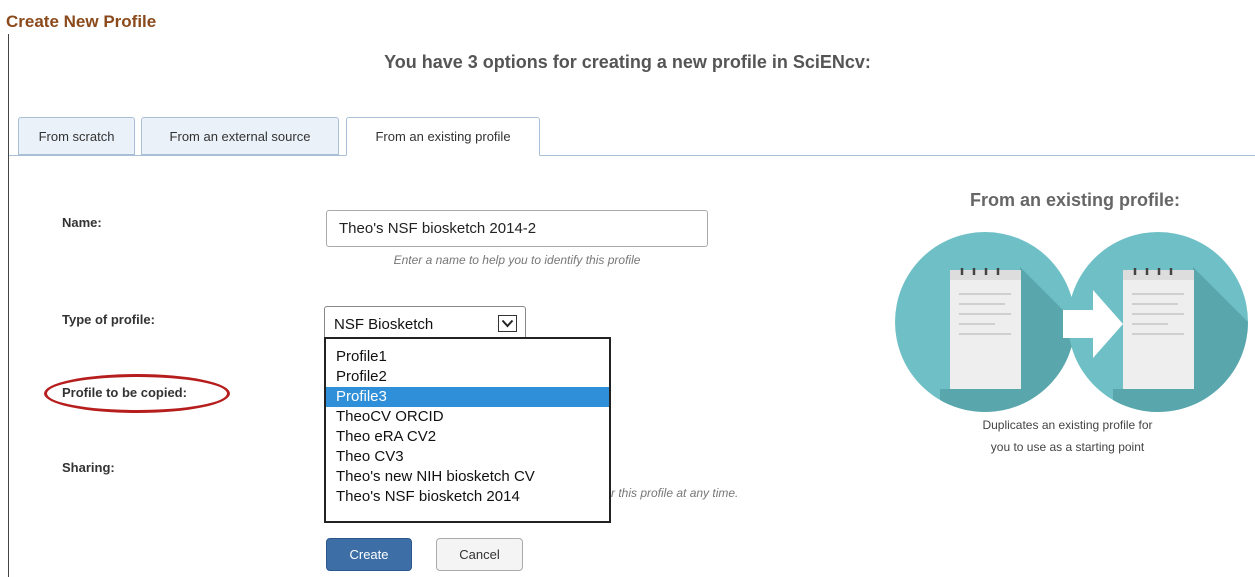 The image size is (1255, 577). Describe the element at coordinates (675, 493) in the screenshot. I see `sharing-hint: r this profile at any time.` at that location.